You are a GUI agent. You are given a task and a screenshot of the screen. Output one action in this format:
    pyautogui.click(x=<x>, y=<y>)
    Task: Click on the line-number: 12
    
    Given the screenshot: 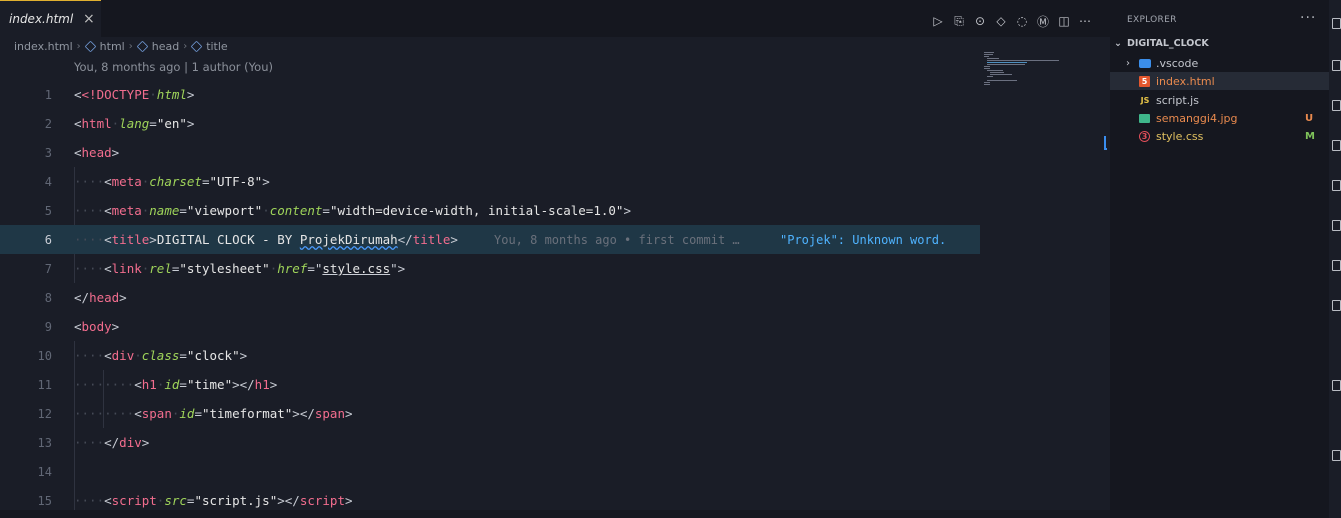 What is the action you would take?
    pyautogui.click(x=44, y=413)
    